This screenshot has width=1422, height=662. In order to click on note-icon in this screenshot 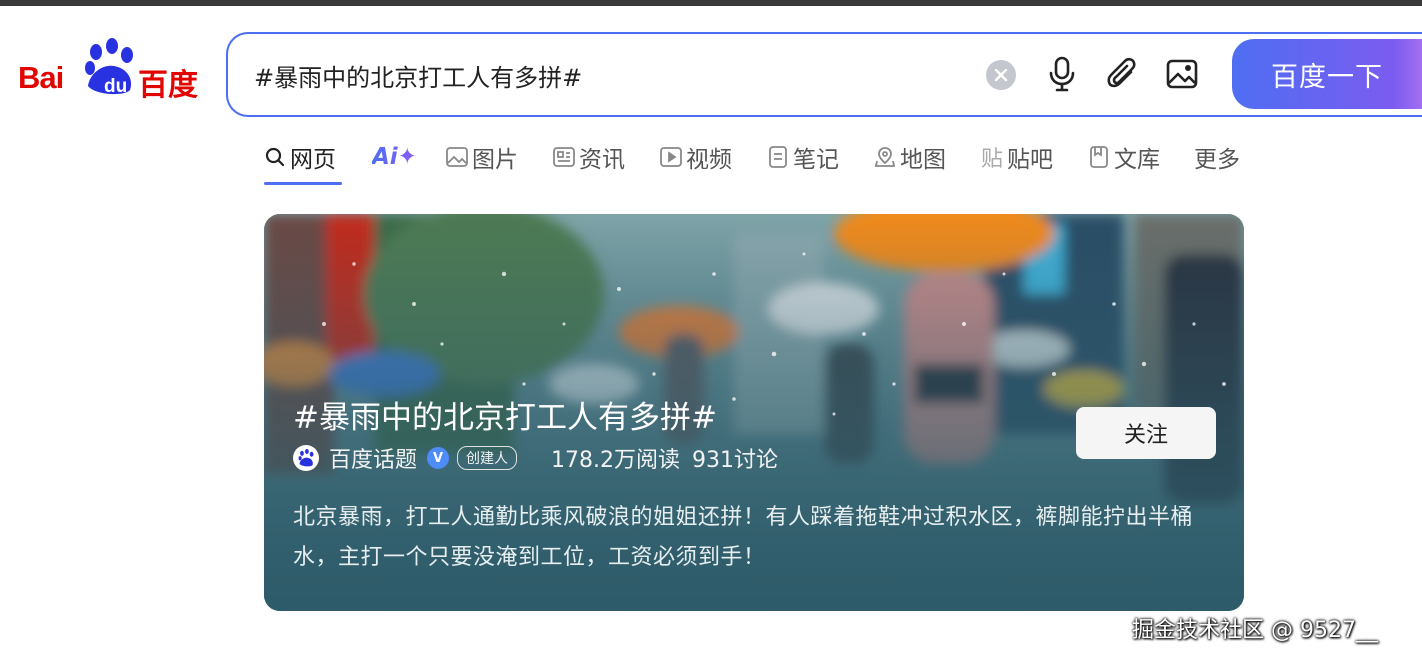, I will do `click(778, 157)`.